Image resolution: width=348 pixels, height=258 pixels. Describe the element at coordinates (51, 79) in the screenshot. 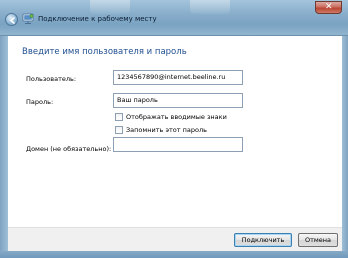

I see `username-label: Пользователь:` at that location.